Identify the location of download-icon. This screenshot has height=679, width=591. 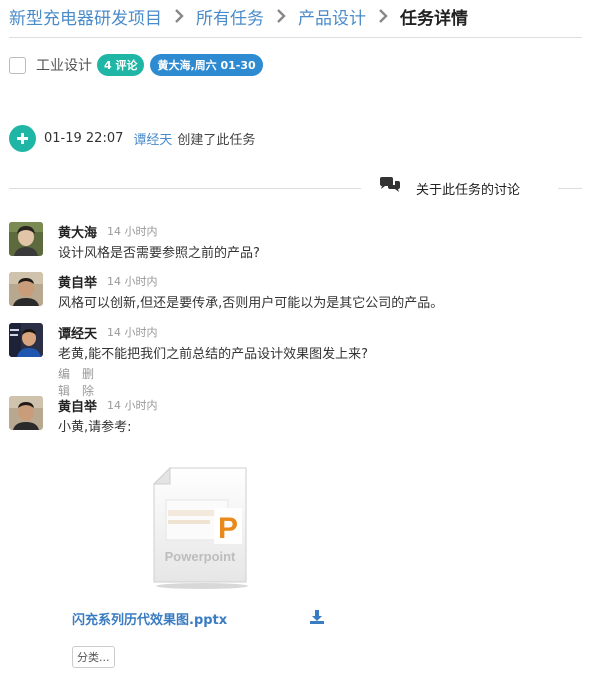
(317, 617).